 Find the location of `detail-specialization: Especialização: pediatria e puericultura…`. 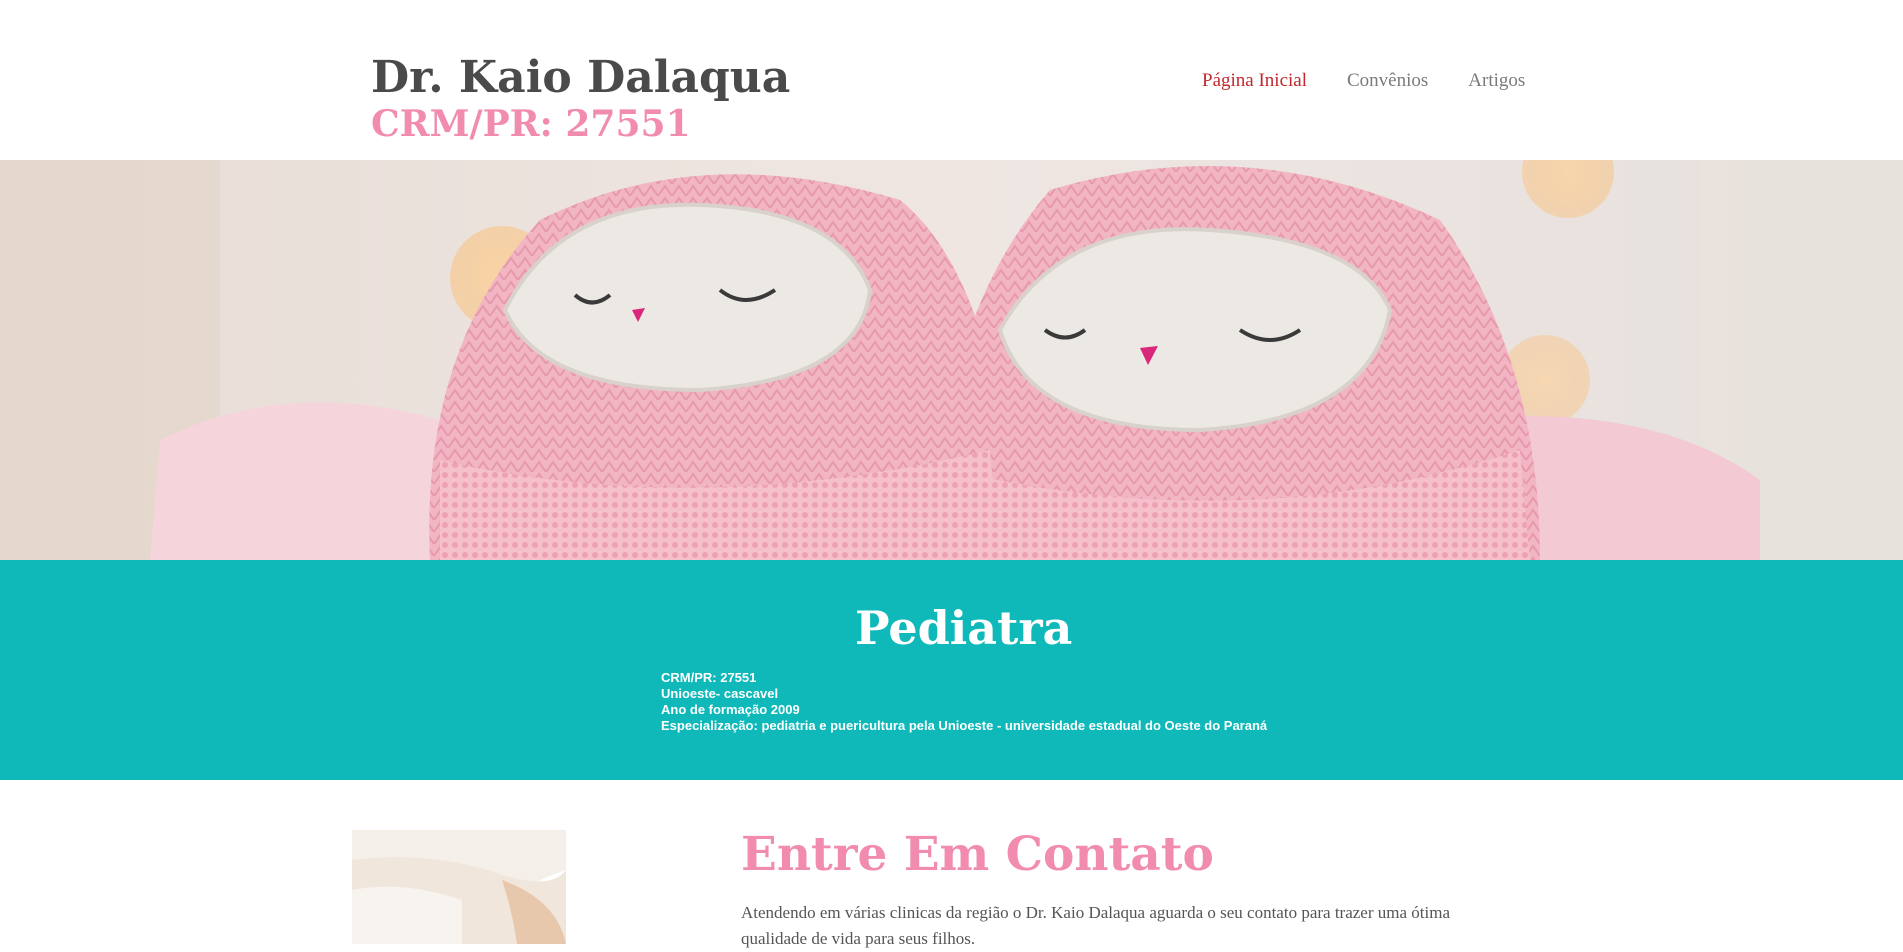

detail-specialization: Especialização: pediatria e puericultura… is located at coordinates (964, 725).